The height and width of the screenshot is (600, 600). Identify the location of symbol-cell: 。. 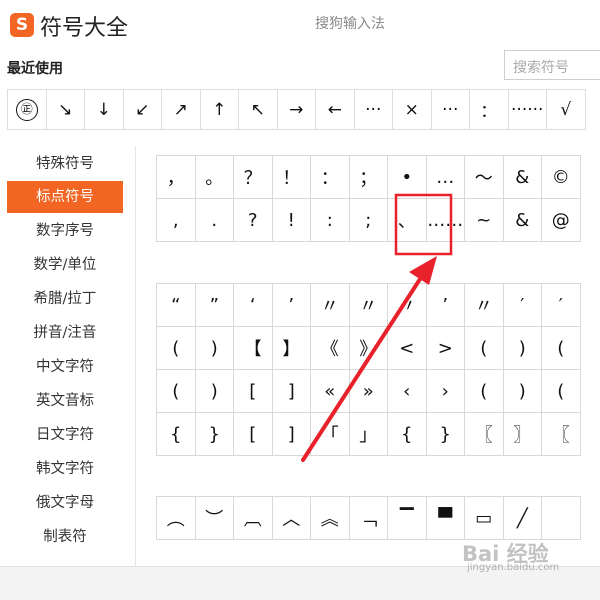
(214, 177).